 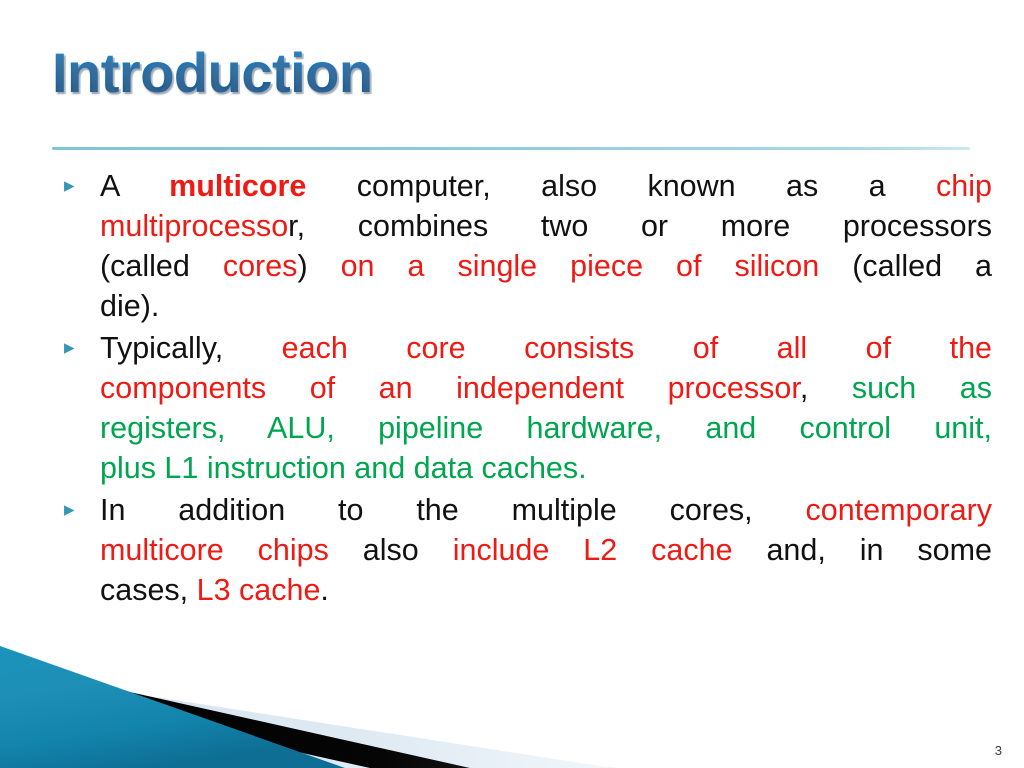 What do you see at coordinates (621, 186) in the screenshot?
I see `text-run: computer, also known as a` at bounding box center [621, 186].